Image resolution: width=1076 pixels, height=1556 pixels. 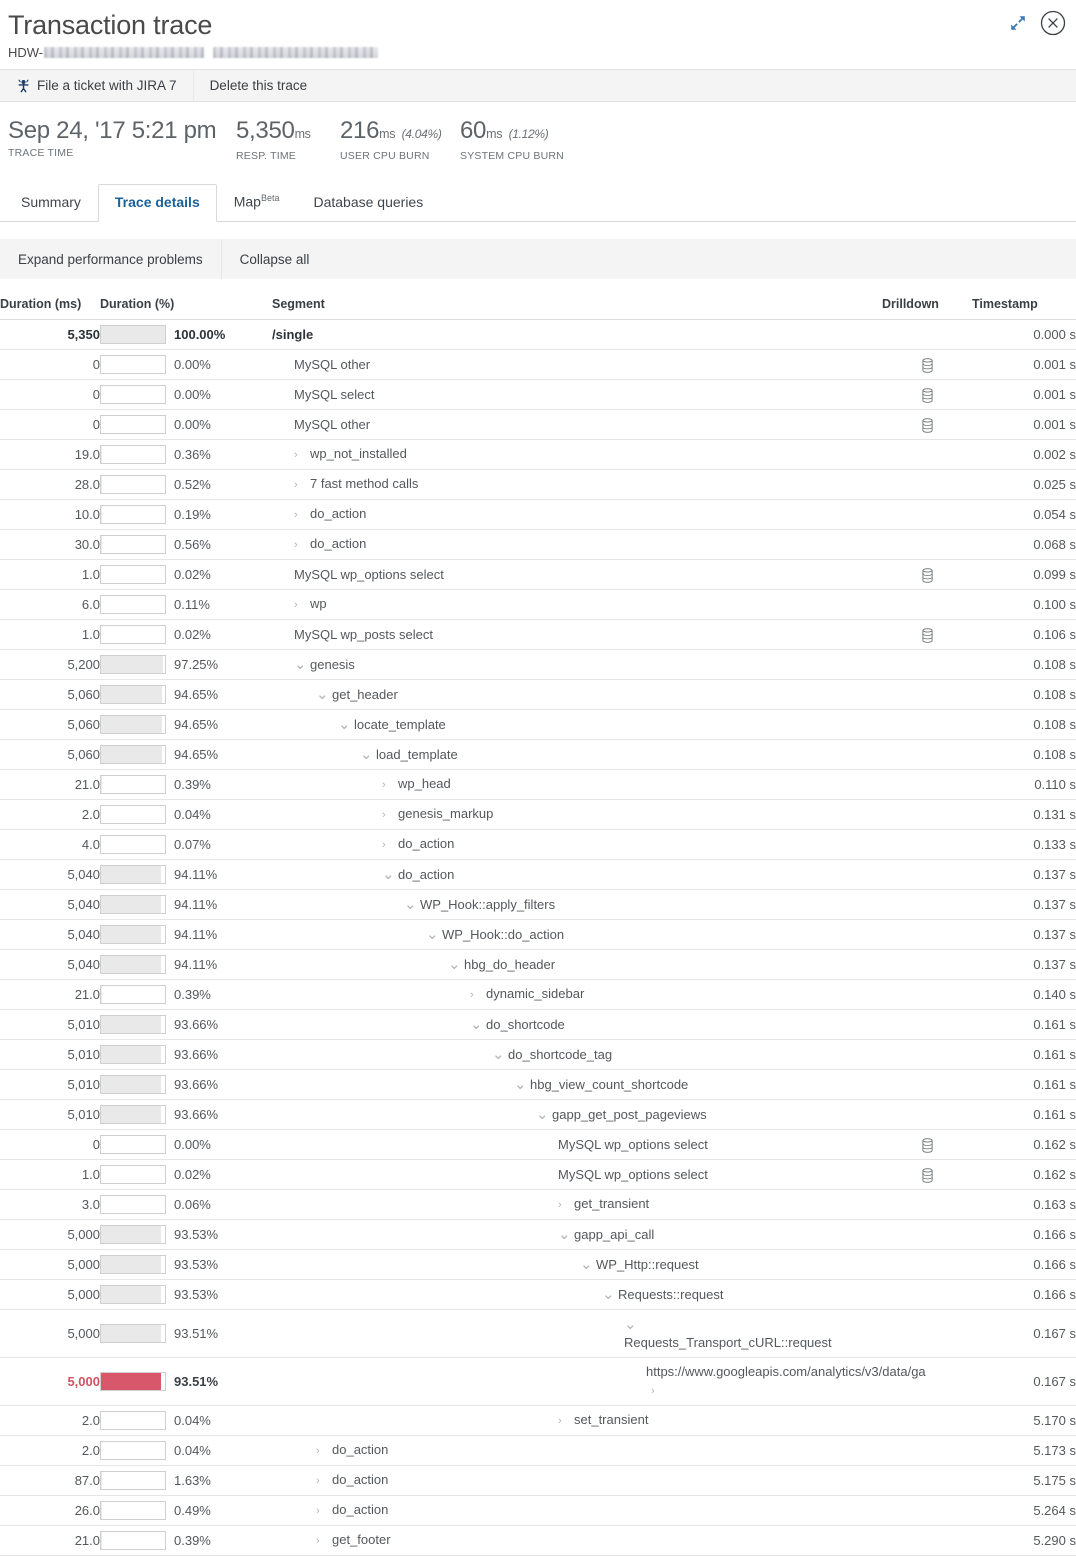 I want to click on table-row: 1.00.02%MySQL wp_options select0.162 s, so click(x=538, y=1175).